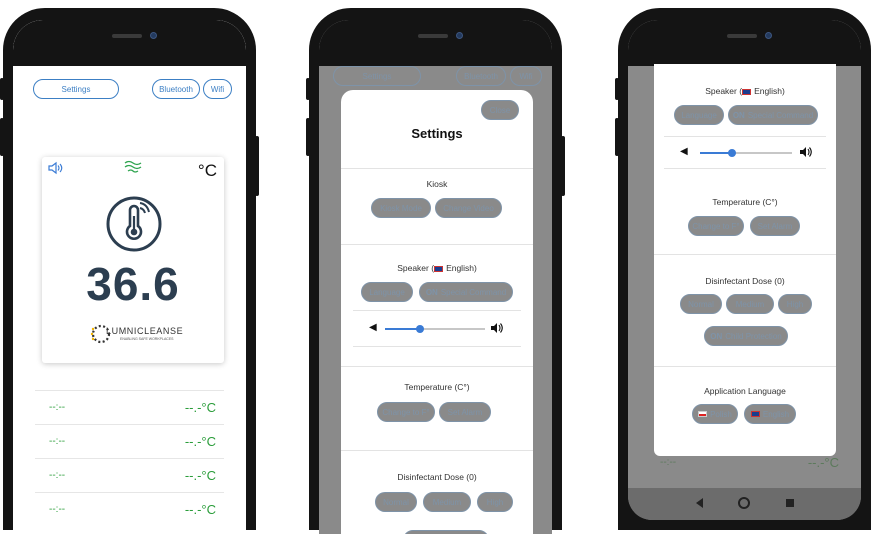  I want to click on nav-home-icon, so click(744, 503).